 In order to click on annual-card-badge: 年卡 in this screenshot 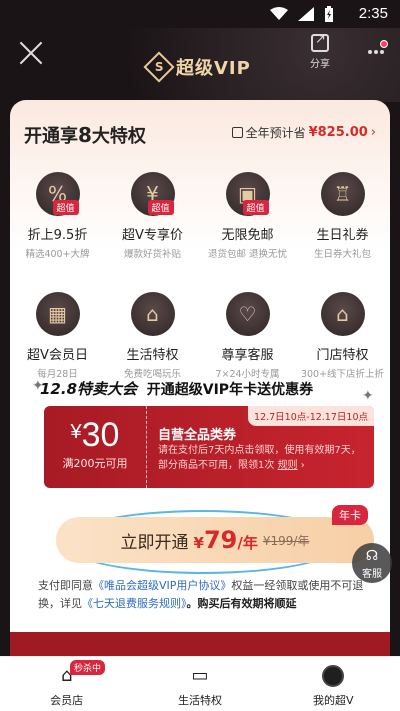, I will do `click(350, 515)`.